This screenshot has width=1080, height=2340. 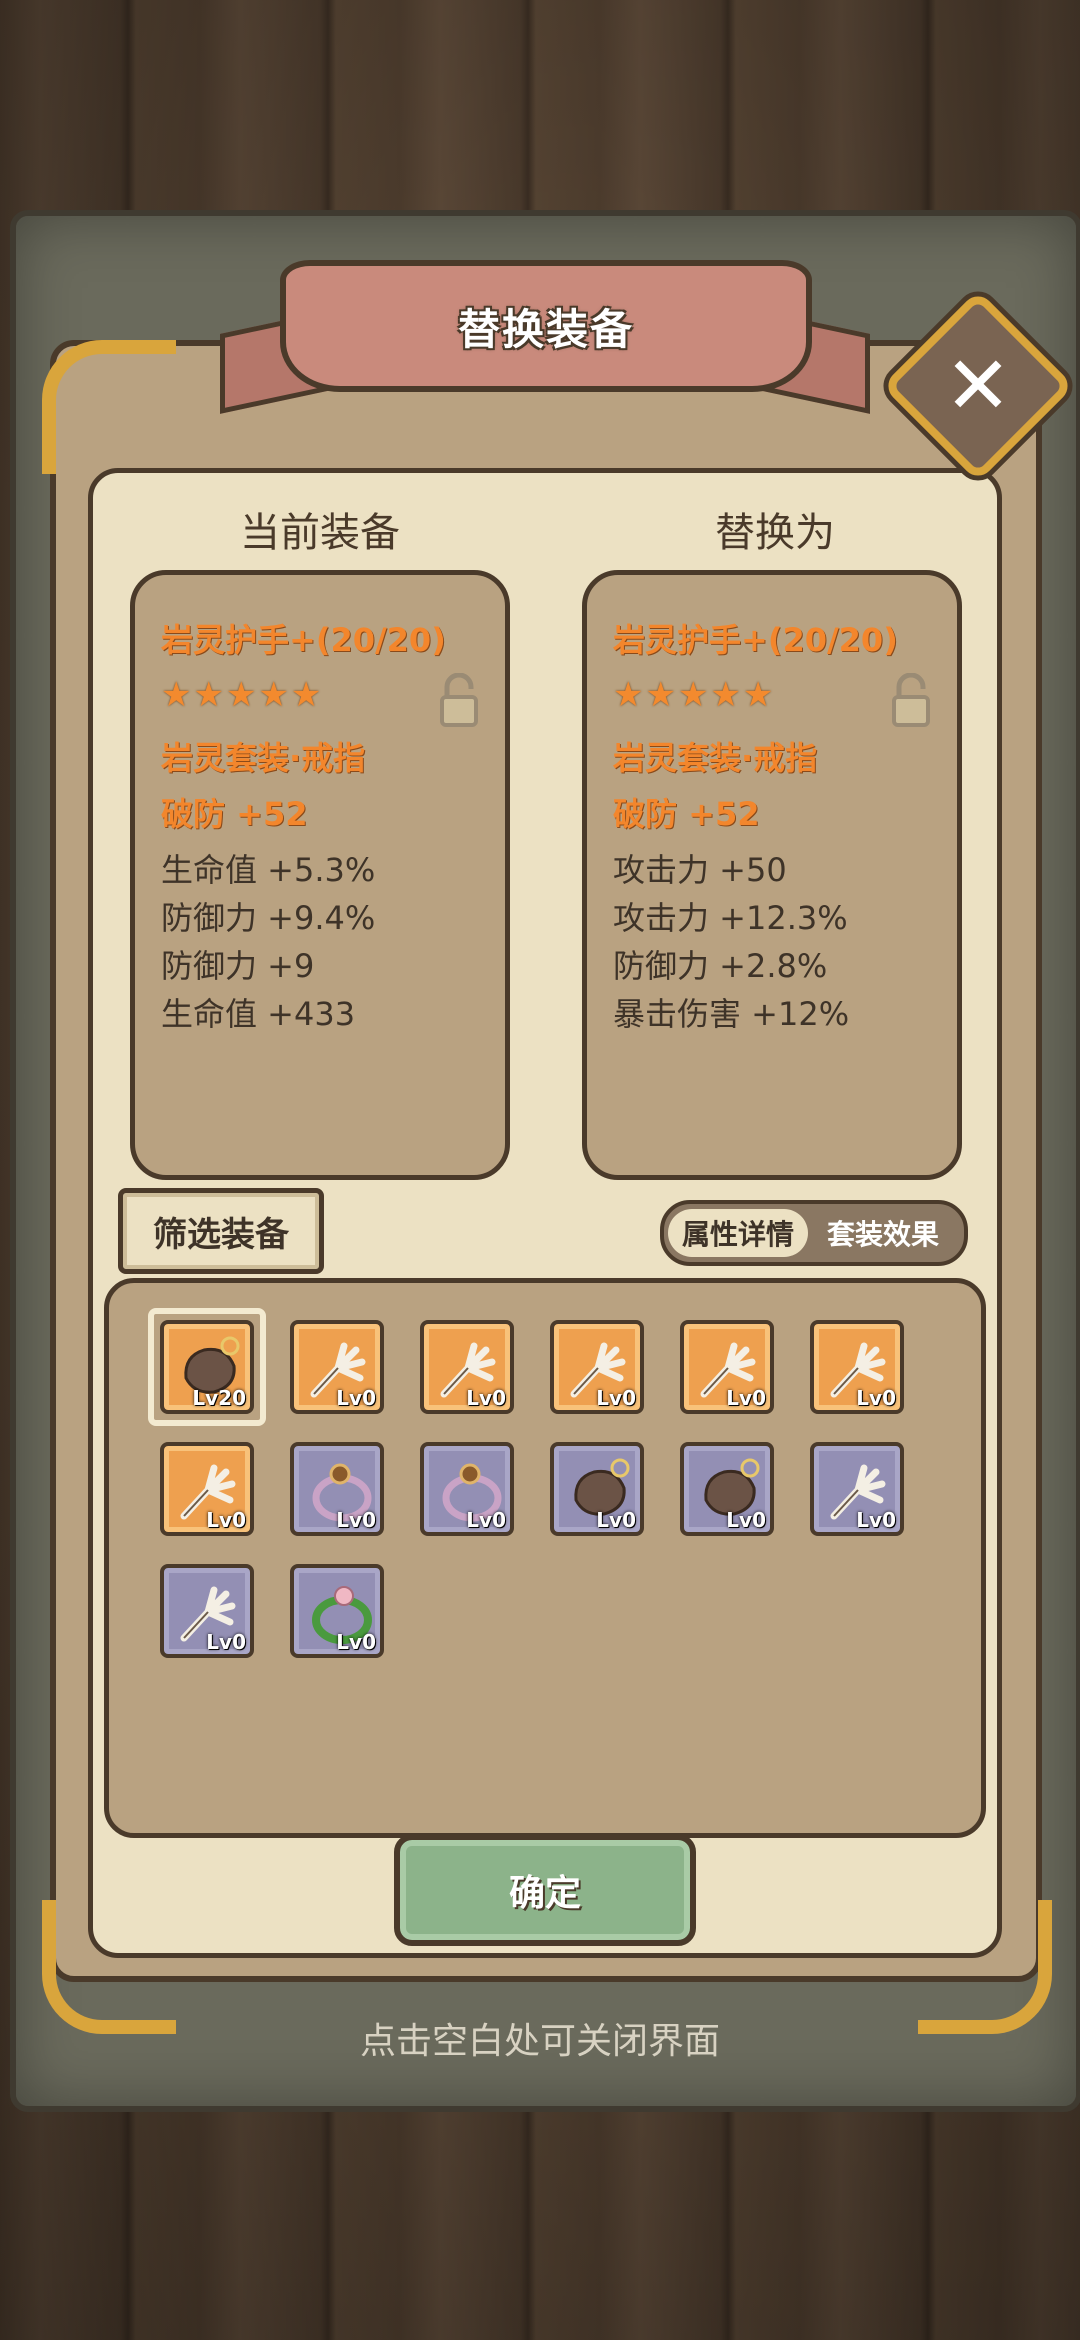 What do you see at coordinates (775, 533) in the screenshot?
I see `replace-with-heading: 替换为` at bounding box center [775, 533].